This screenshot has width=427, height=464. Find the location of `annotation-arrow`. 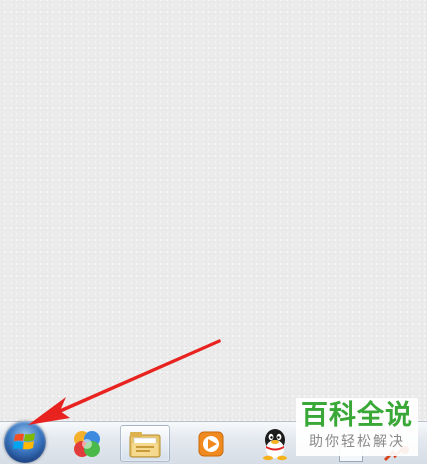

annotation-arrow is located at coordinates (124, 382).